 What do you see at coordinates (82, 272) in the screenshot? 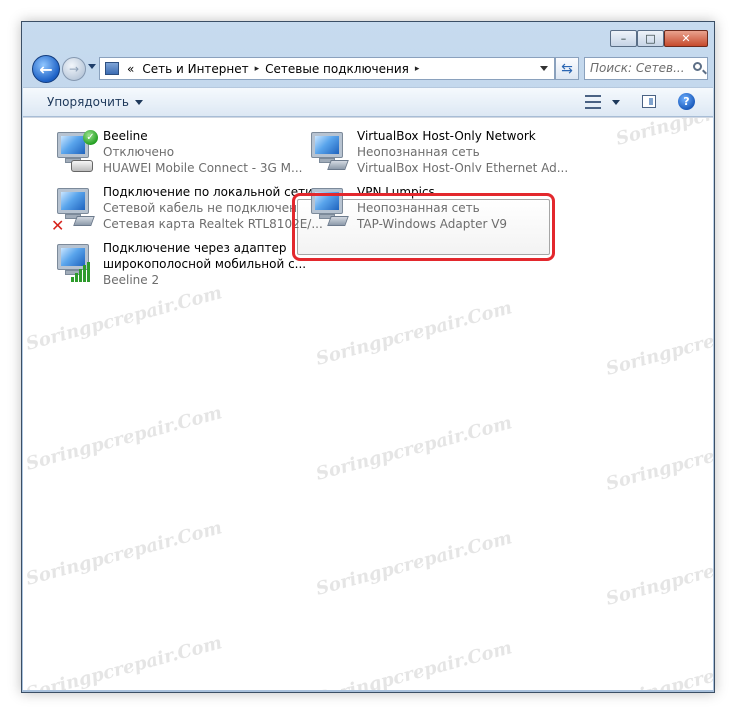
I see `signal-strength-icon` at bounding box center [82, 272].